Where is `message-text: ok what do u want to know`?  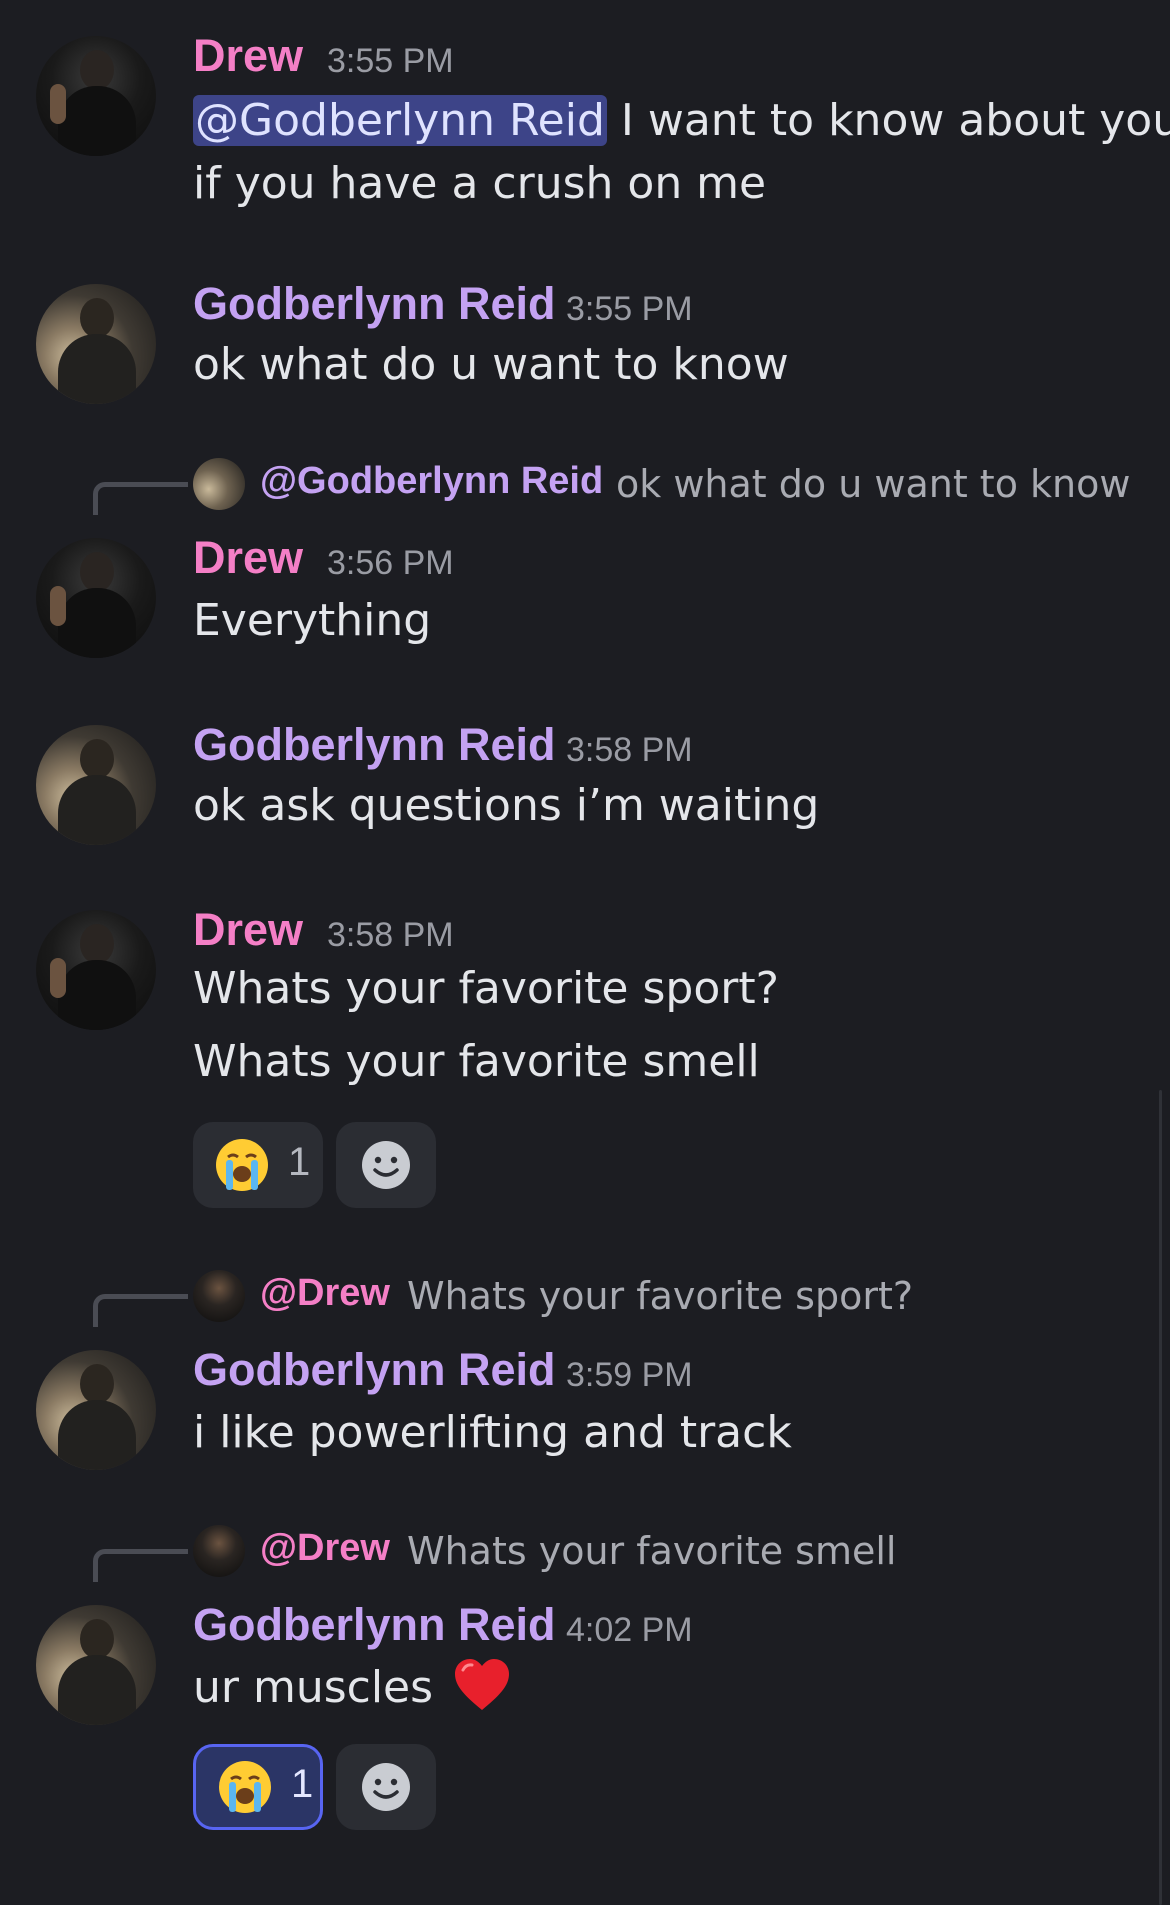
message-text: ok what do u want to know is located at coordinates (491, 364).